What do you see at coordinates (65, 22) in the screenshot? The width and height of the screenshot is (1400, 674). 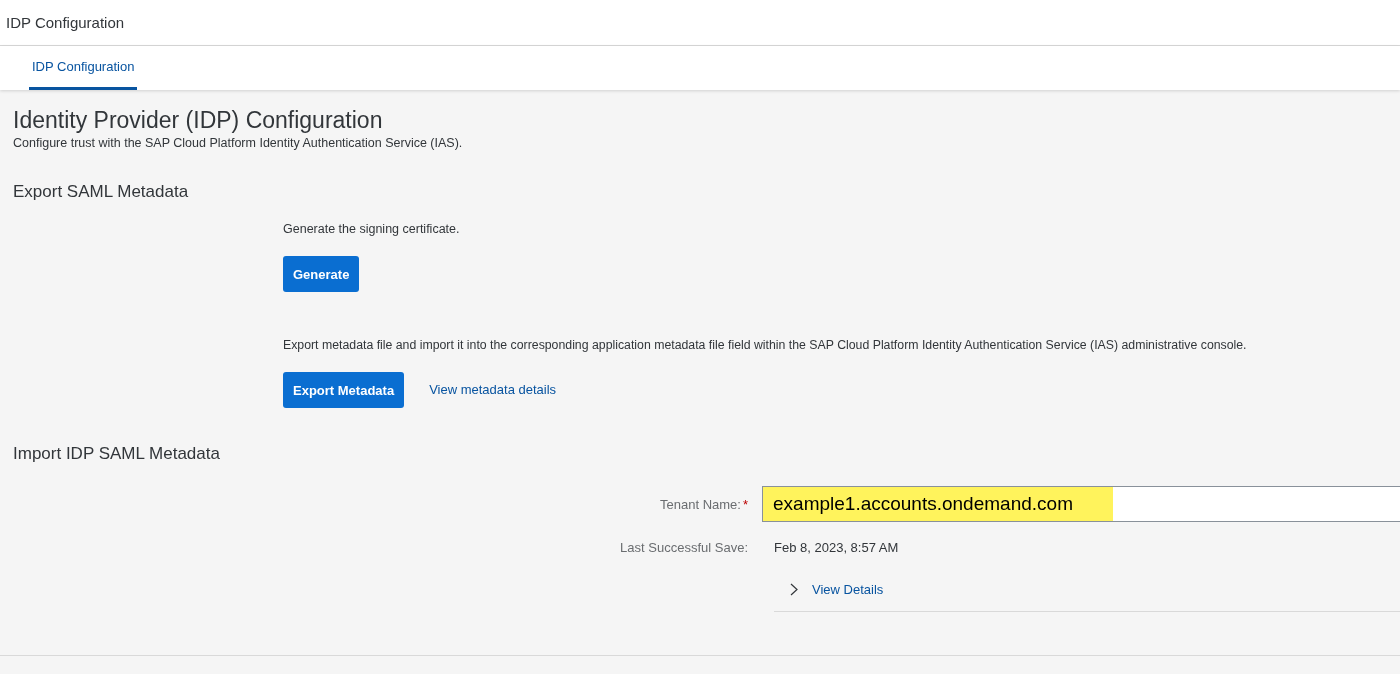 I see `window-title: IDP Configuration` at bounding box center [65, 22].